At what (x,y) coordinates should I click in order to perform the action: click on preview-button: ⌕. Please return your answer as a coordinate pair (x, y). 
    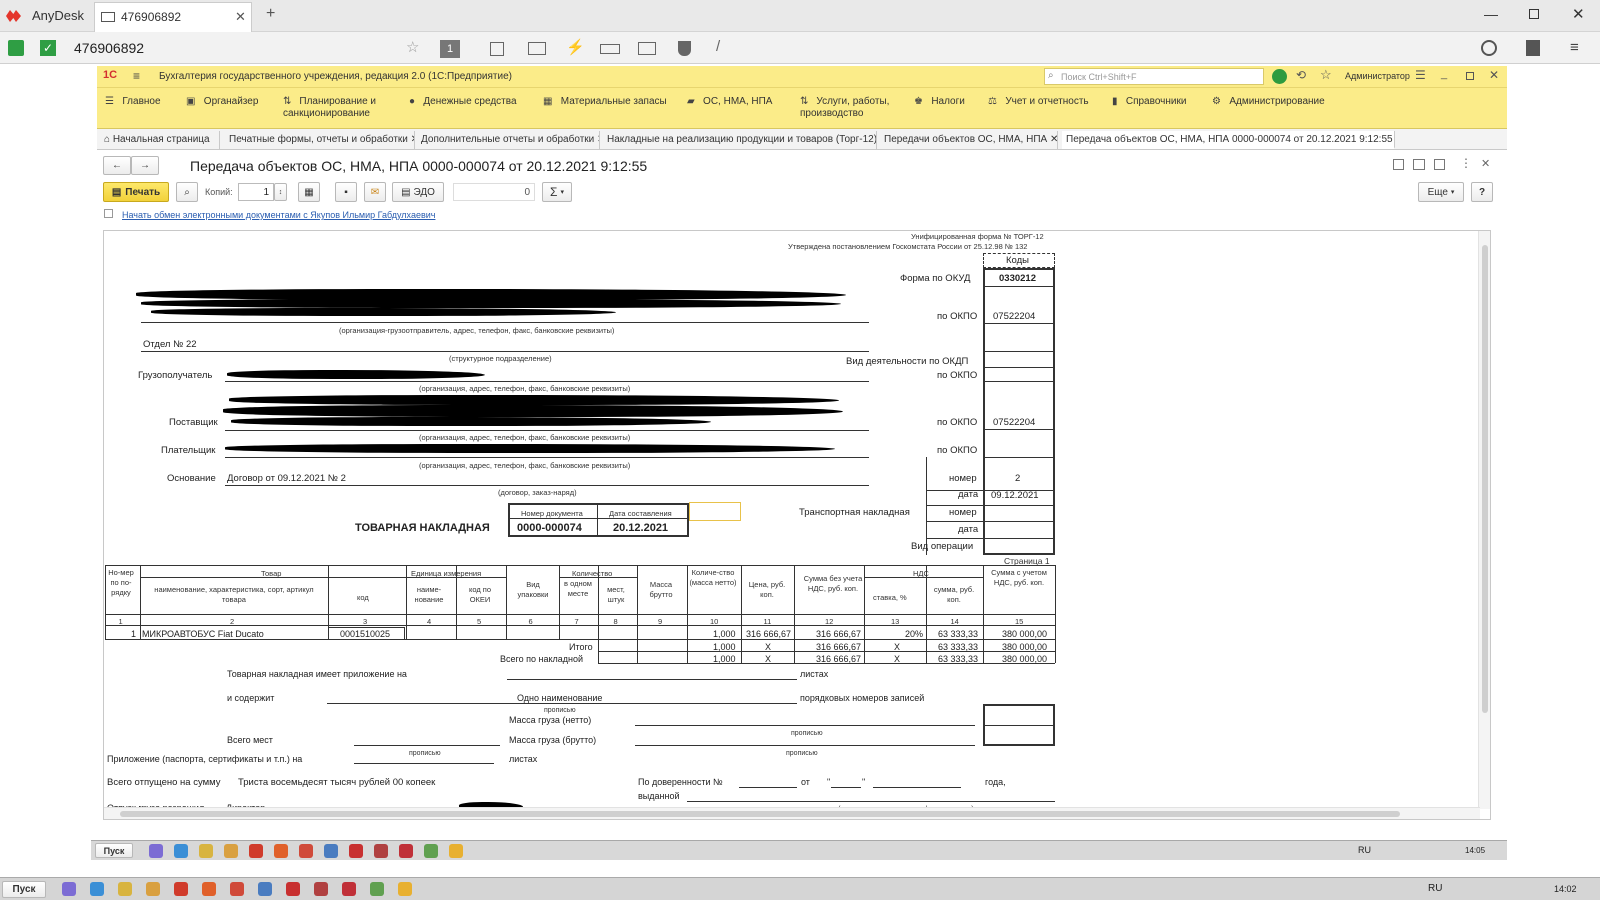
    Looking at the image, I should click on (187, 192).